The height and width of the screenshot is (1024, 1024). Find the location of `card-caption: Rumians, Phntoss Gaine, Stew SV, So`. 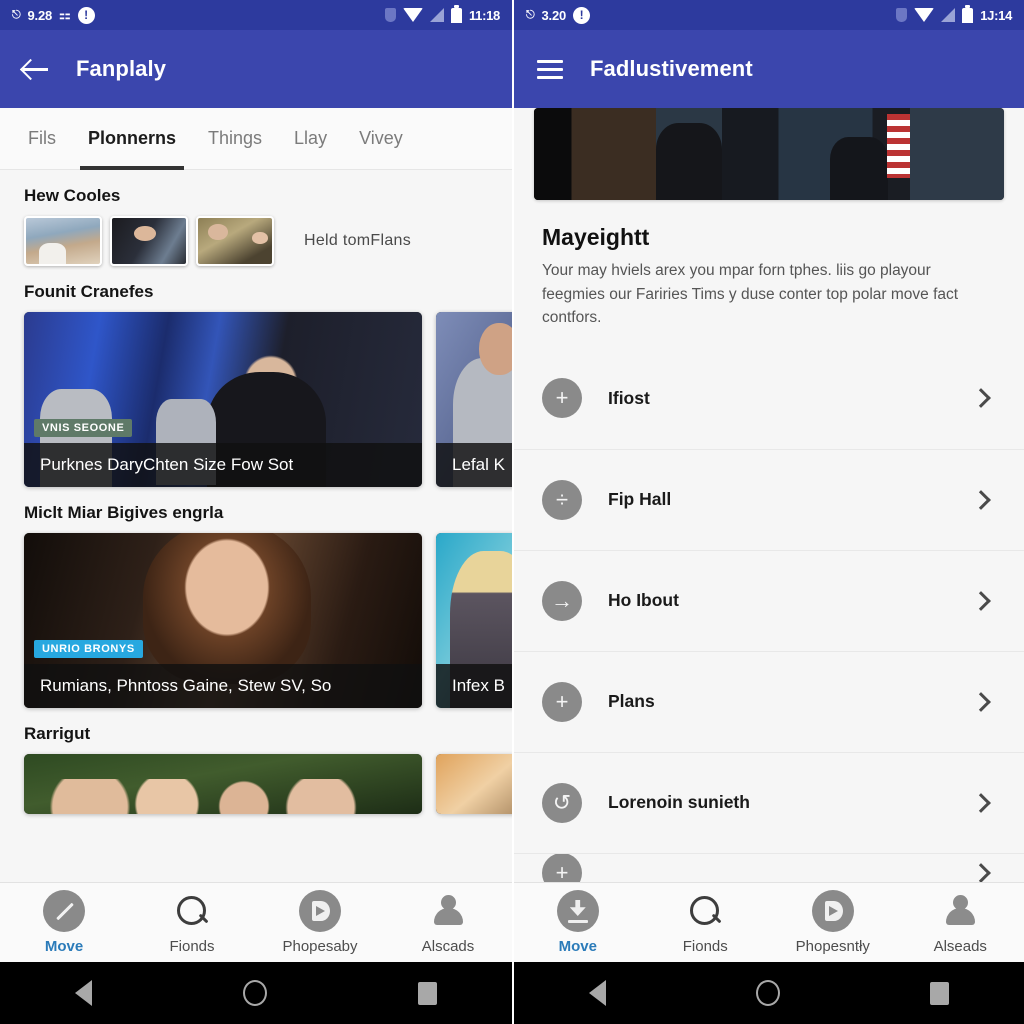

card-caption: Rumians, Phntoss Gaine, Stew SV, So is located at coordinates (223, 686).